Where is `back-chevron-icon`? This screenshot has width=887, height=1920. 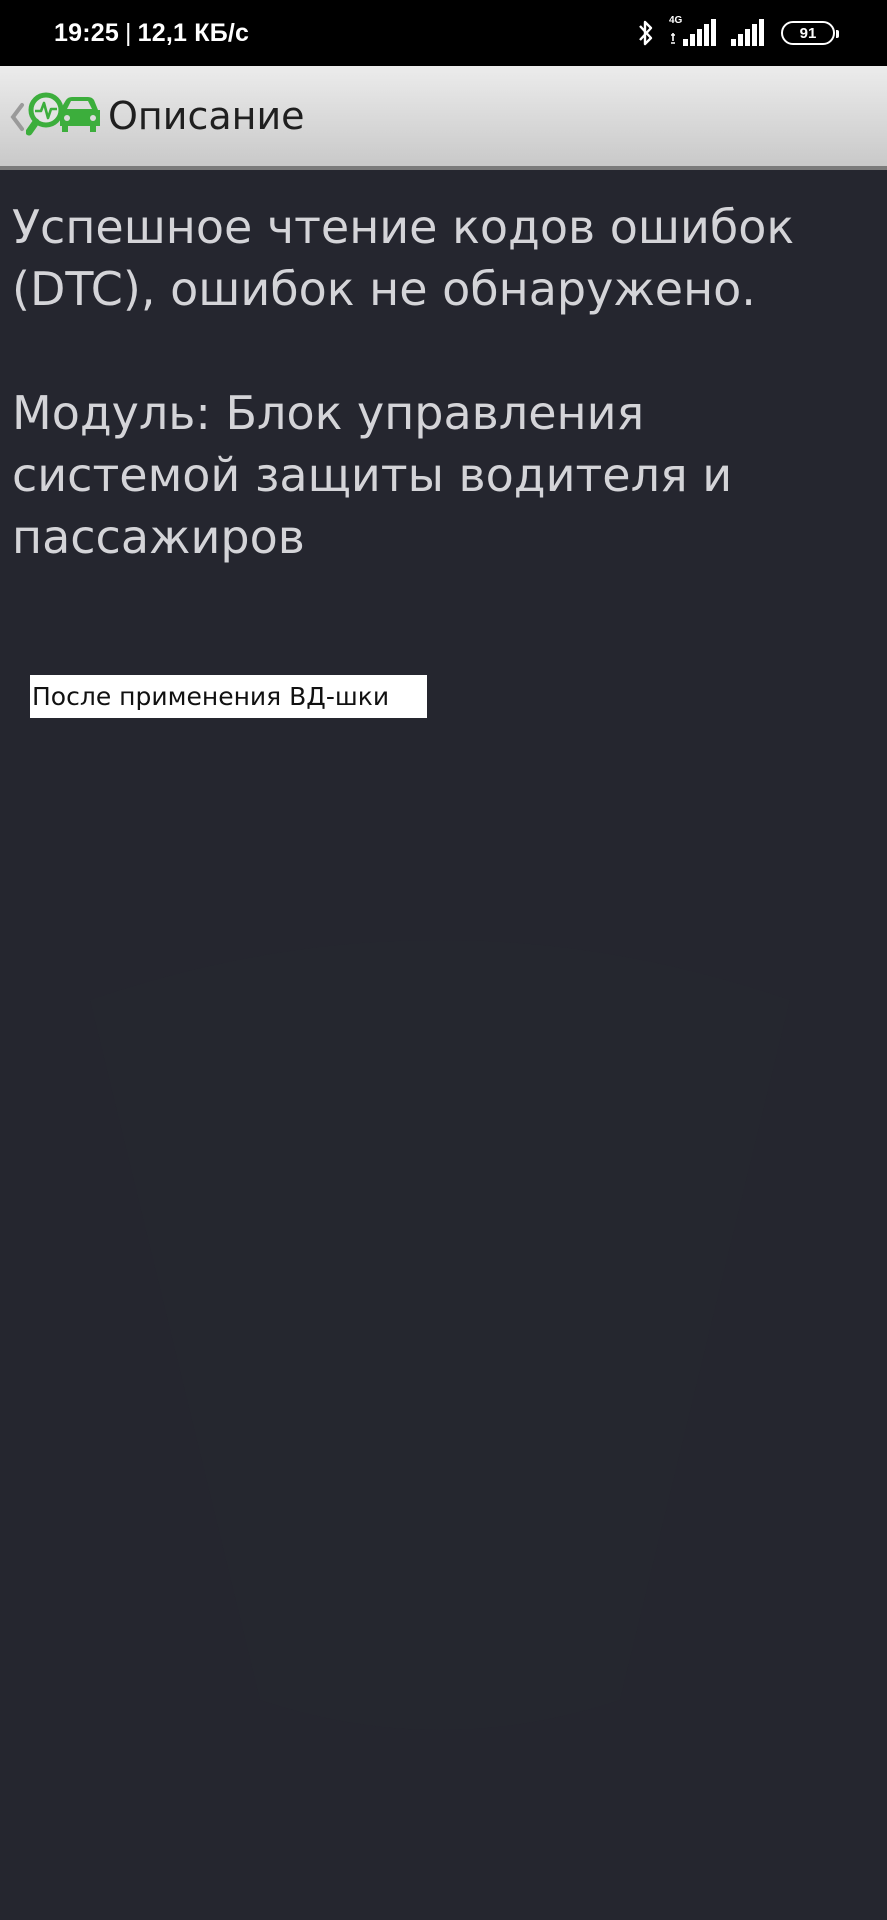
back-chevron-icon is located at coordinates (17, 117).